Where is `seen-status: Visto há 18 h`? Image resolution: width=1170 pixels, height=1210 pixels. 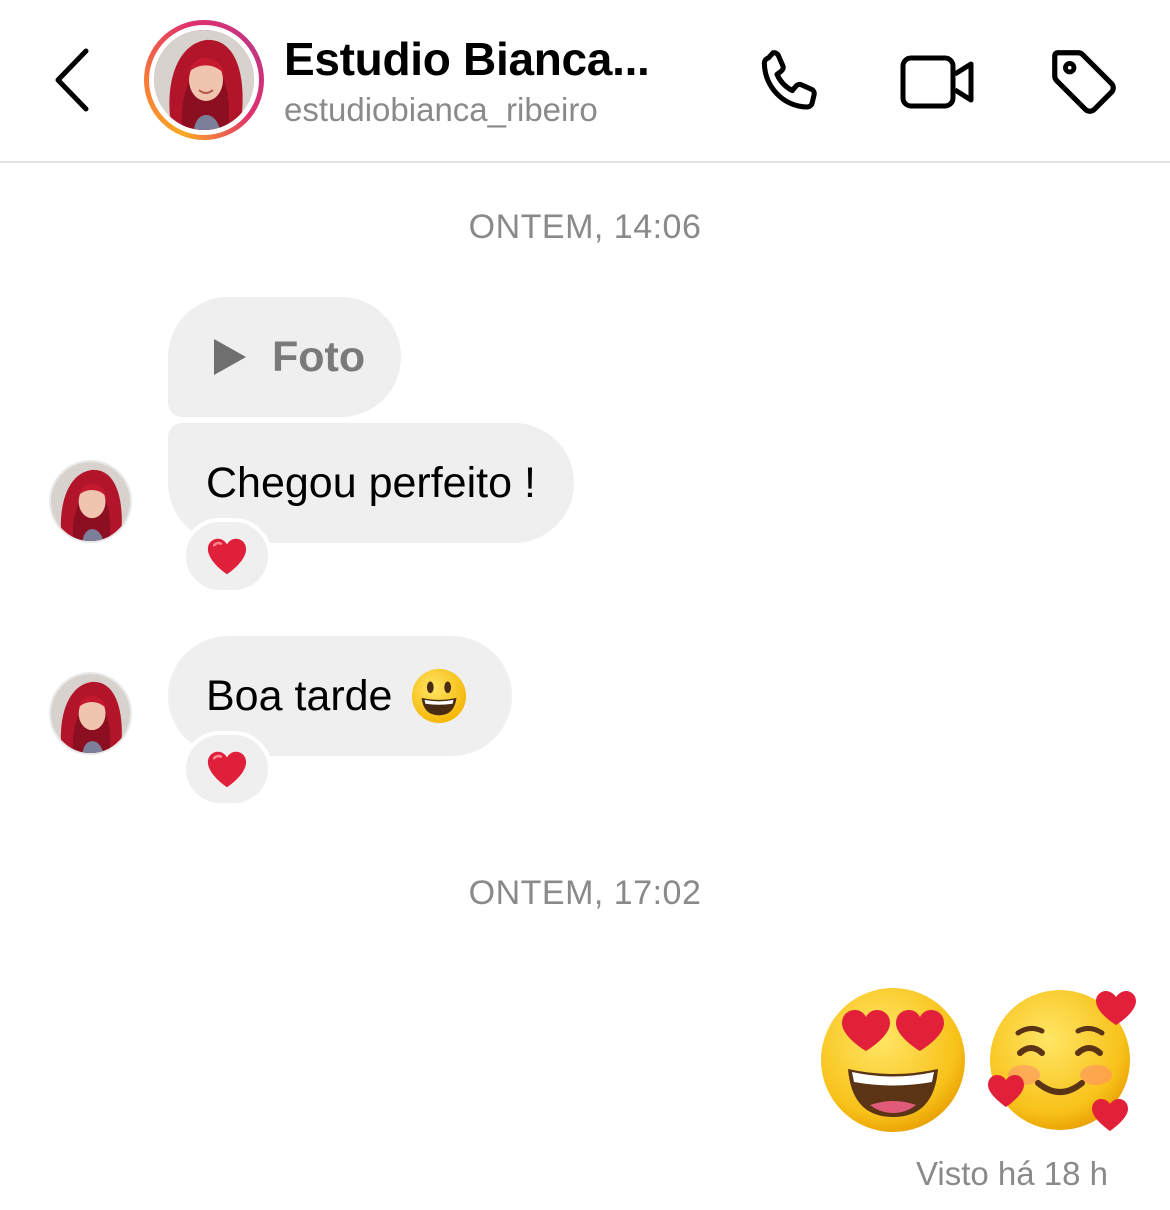
seen-status: Visto há 18 h is located at coordinates (1011, 1173).